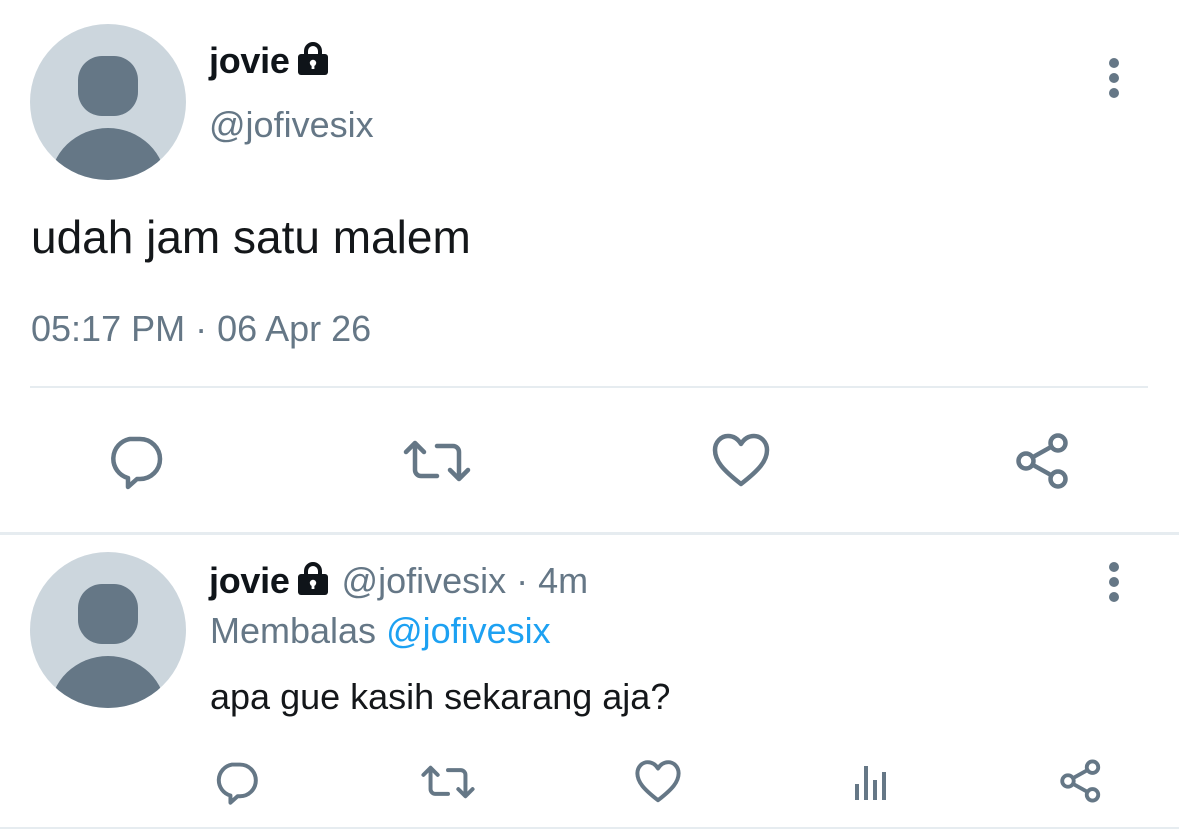 This screenshot has width=1179, height=831. What do you see at coordinates (589, 533) in the screenshot?
I see `section-separator` at bounding box center [589, 533].